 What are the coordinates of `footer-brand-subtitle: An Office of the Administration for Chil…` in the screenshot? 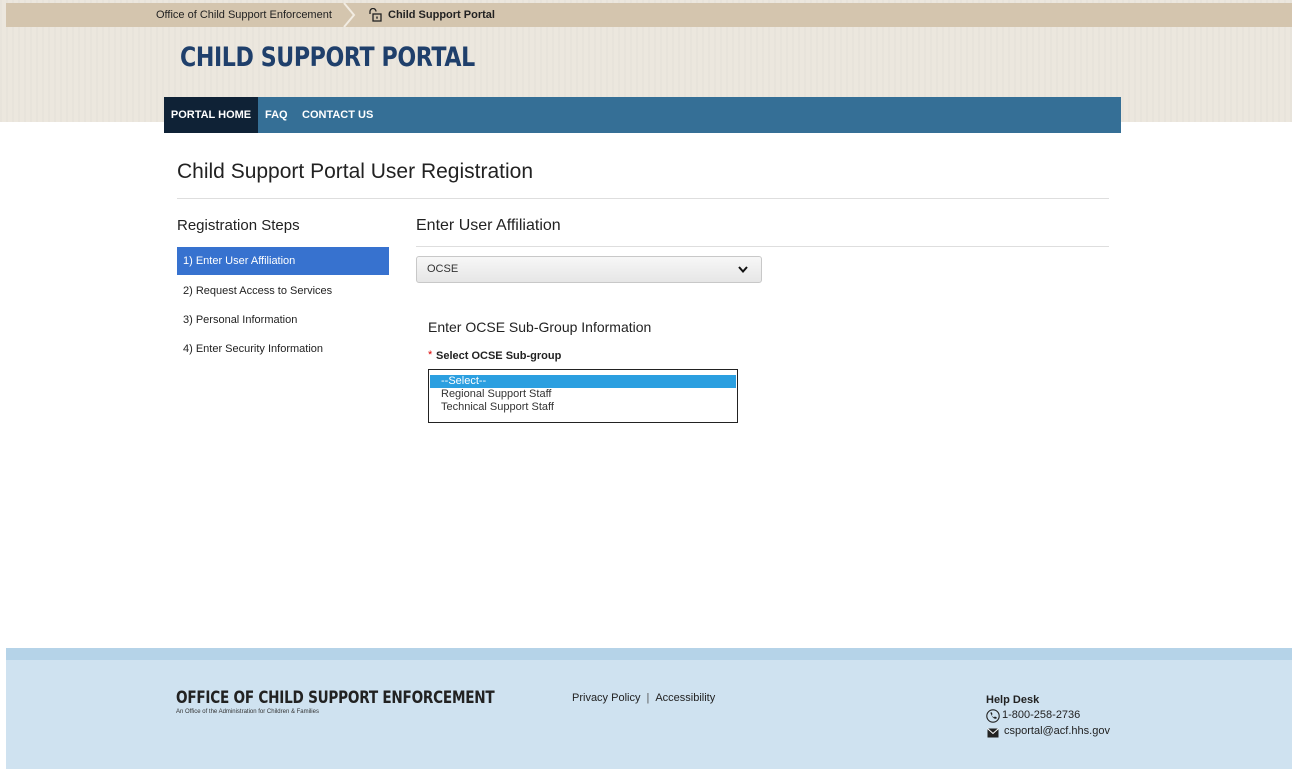 It's located at (247, 712).